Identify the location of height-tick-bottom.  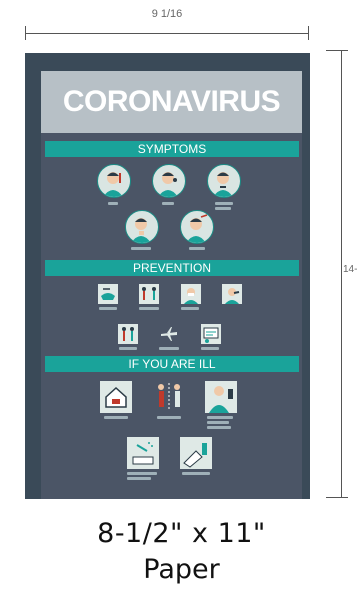
(337, 497).